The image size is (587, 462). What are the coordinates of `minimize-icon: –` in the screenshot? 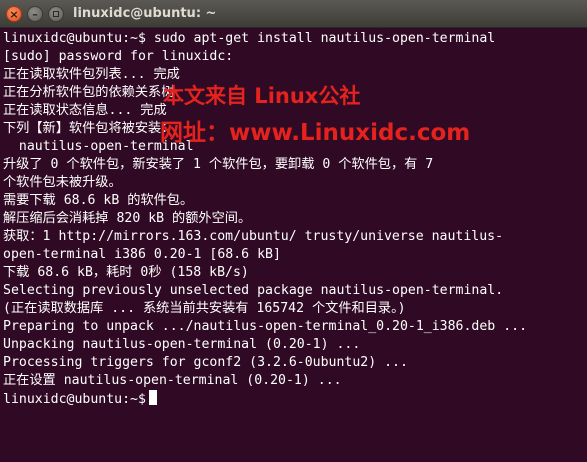 It's located at (35, 14).